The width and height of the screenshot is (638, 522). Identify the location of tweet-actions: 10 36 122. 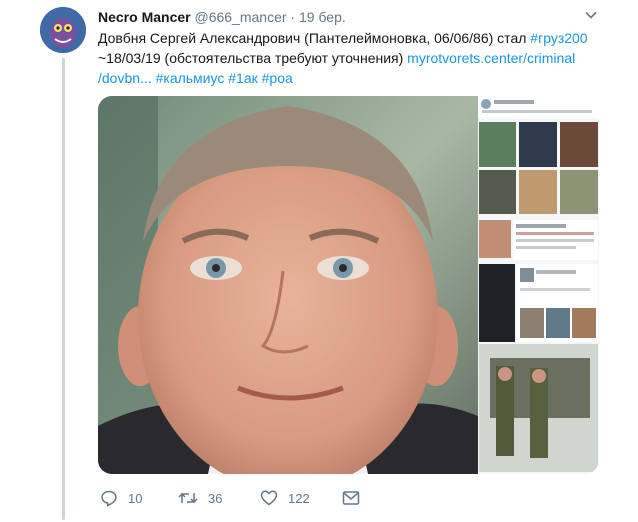
(348, 498).